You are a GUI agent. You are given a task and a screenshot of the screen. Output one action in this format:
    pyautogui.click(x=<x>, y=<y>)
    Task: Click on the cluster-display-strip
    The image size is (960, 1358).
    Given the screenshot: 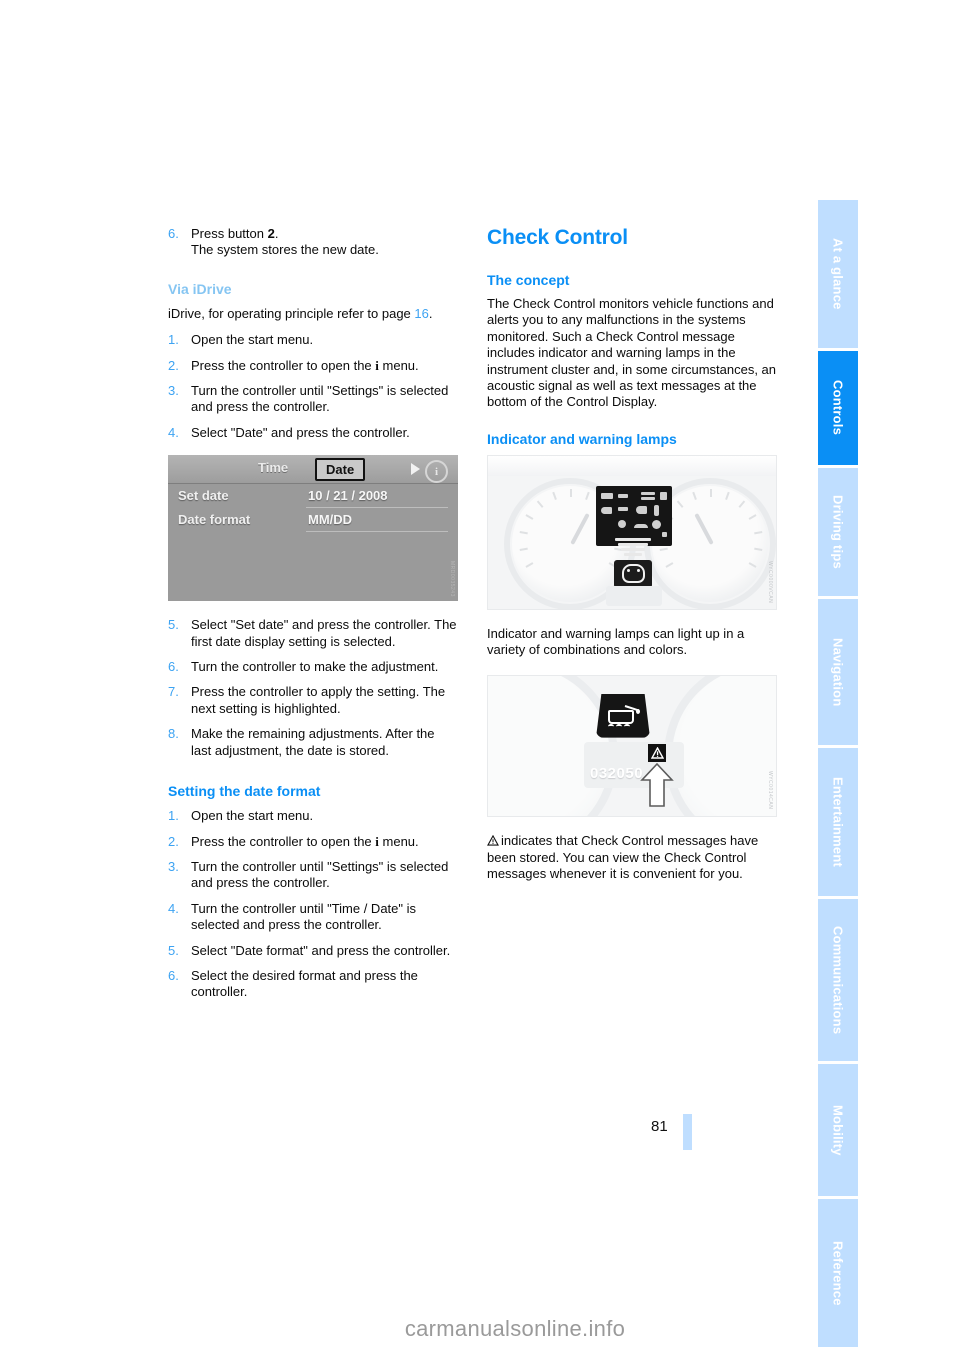 What is the action you would take?
    pyautogui.click(x=634, y=595)
    